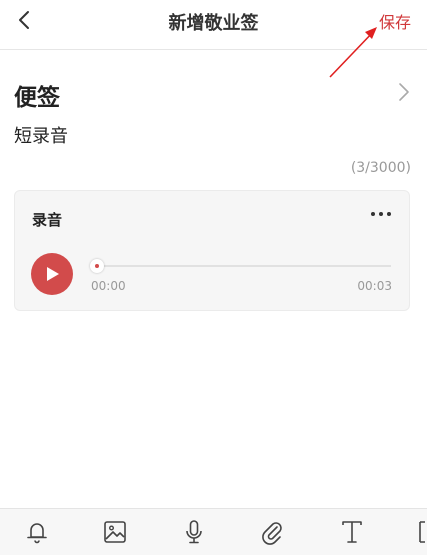  I want to click on record-audio-button, so click(194, 532).